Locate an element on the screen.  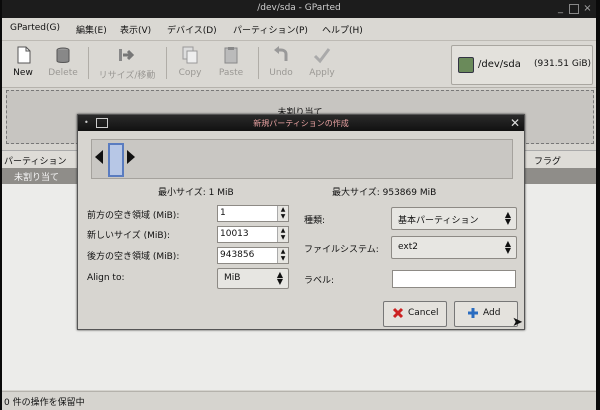
new-size-label: 新しいサイズ (MiB): is located at coordinates (129, 236).